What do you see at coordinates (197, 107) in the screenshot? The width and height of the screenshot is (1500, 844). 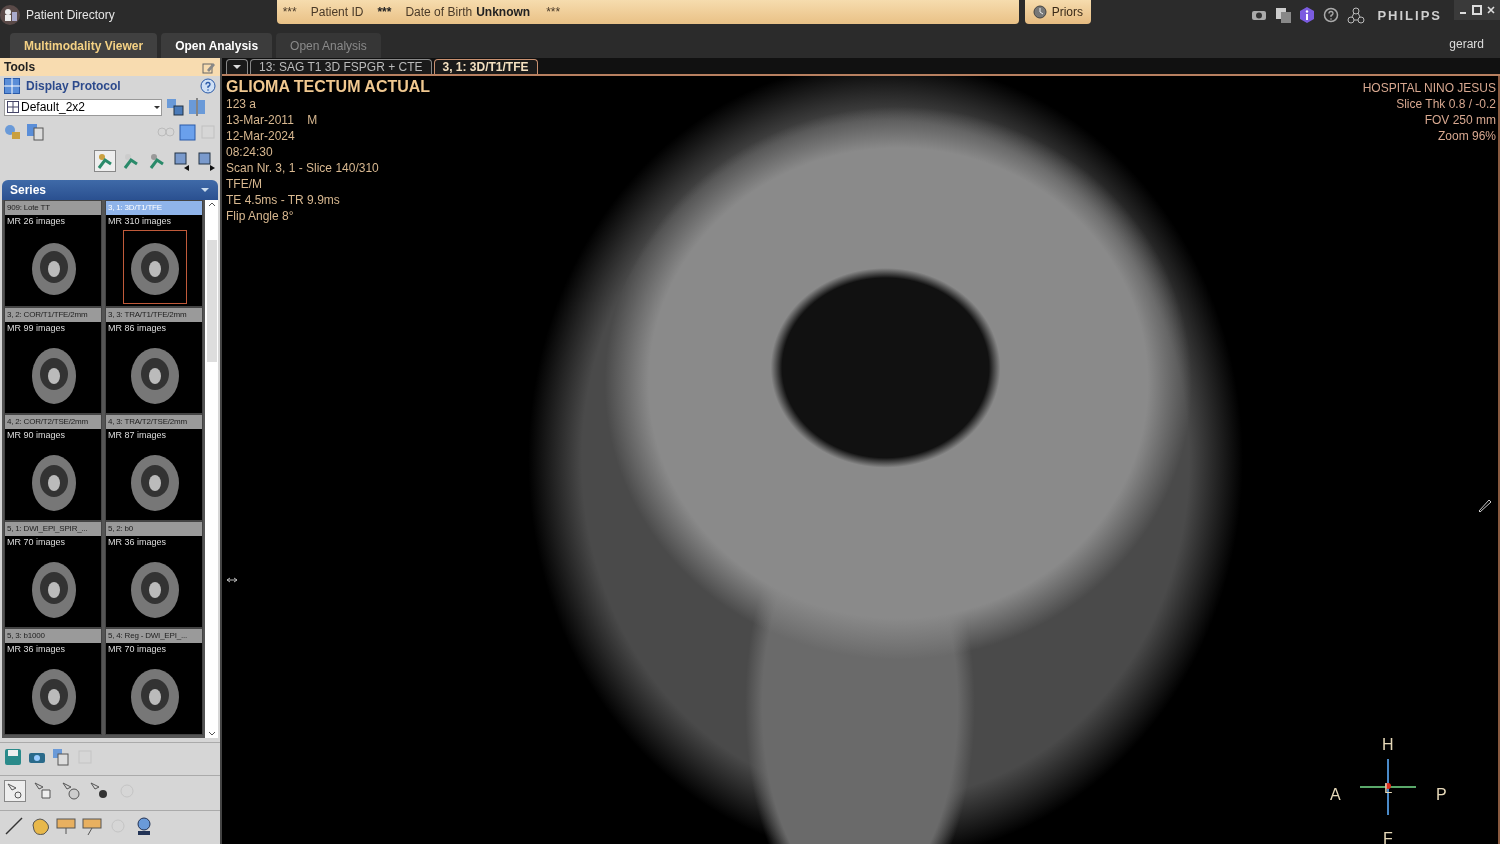 I see `tile-icon` at bounding box center [197, 107].